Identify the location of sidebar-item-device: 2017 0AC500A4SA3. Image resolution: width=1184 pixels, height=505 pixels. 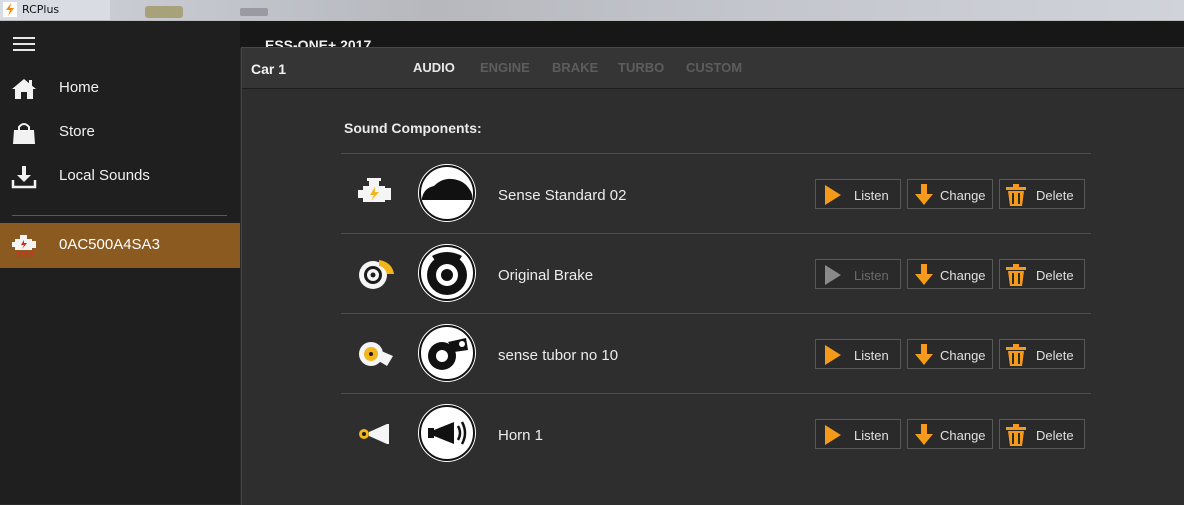
(120, 245).